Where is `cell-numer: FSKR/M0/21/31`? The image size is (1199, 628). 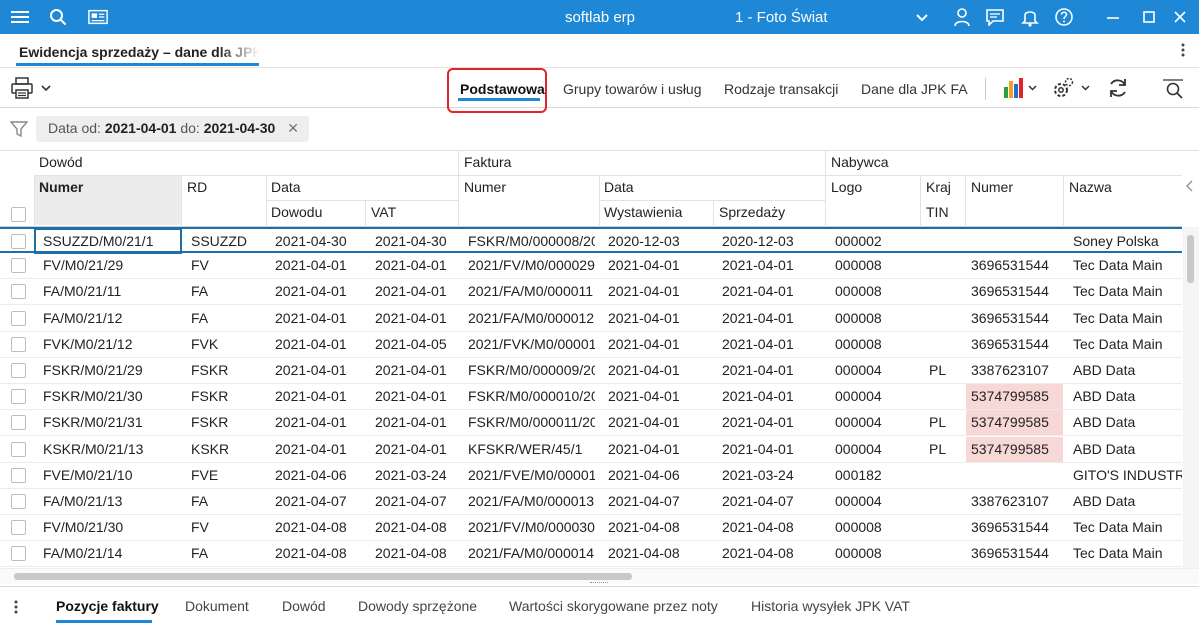 cell-numer: FSKR/M0/21/31 is located at coordinates (110, 422).